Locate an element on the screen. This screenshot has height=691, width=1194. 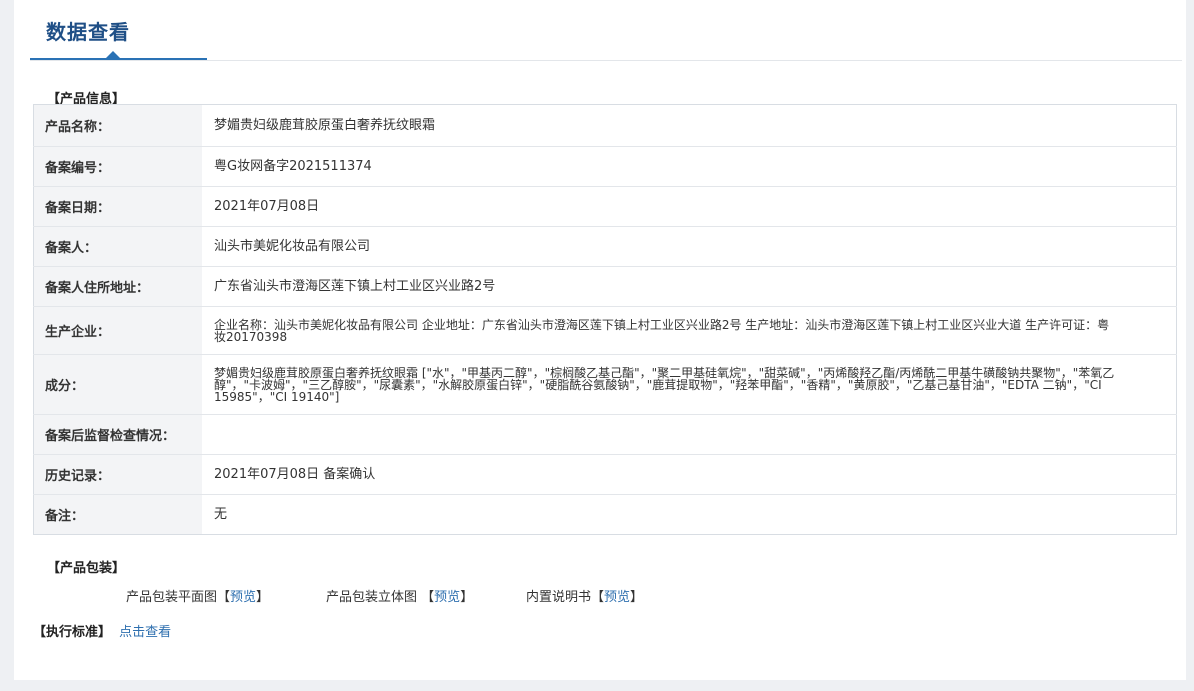
standard-row: 【执行标准】 点击查看 is located at coordinates (102, 630).